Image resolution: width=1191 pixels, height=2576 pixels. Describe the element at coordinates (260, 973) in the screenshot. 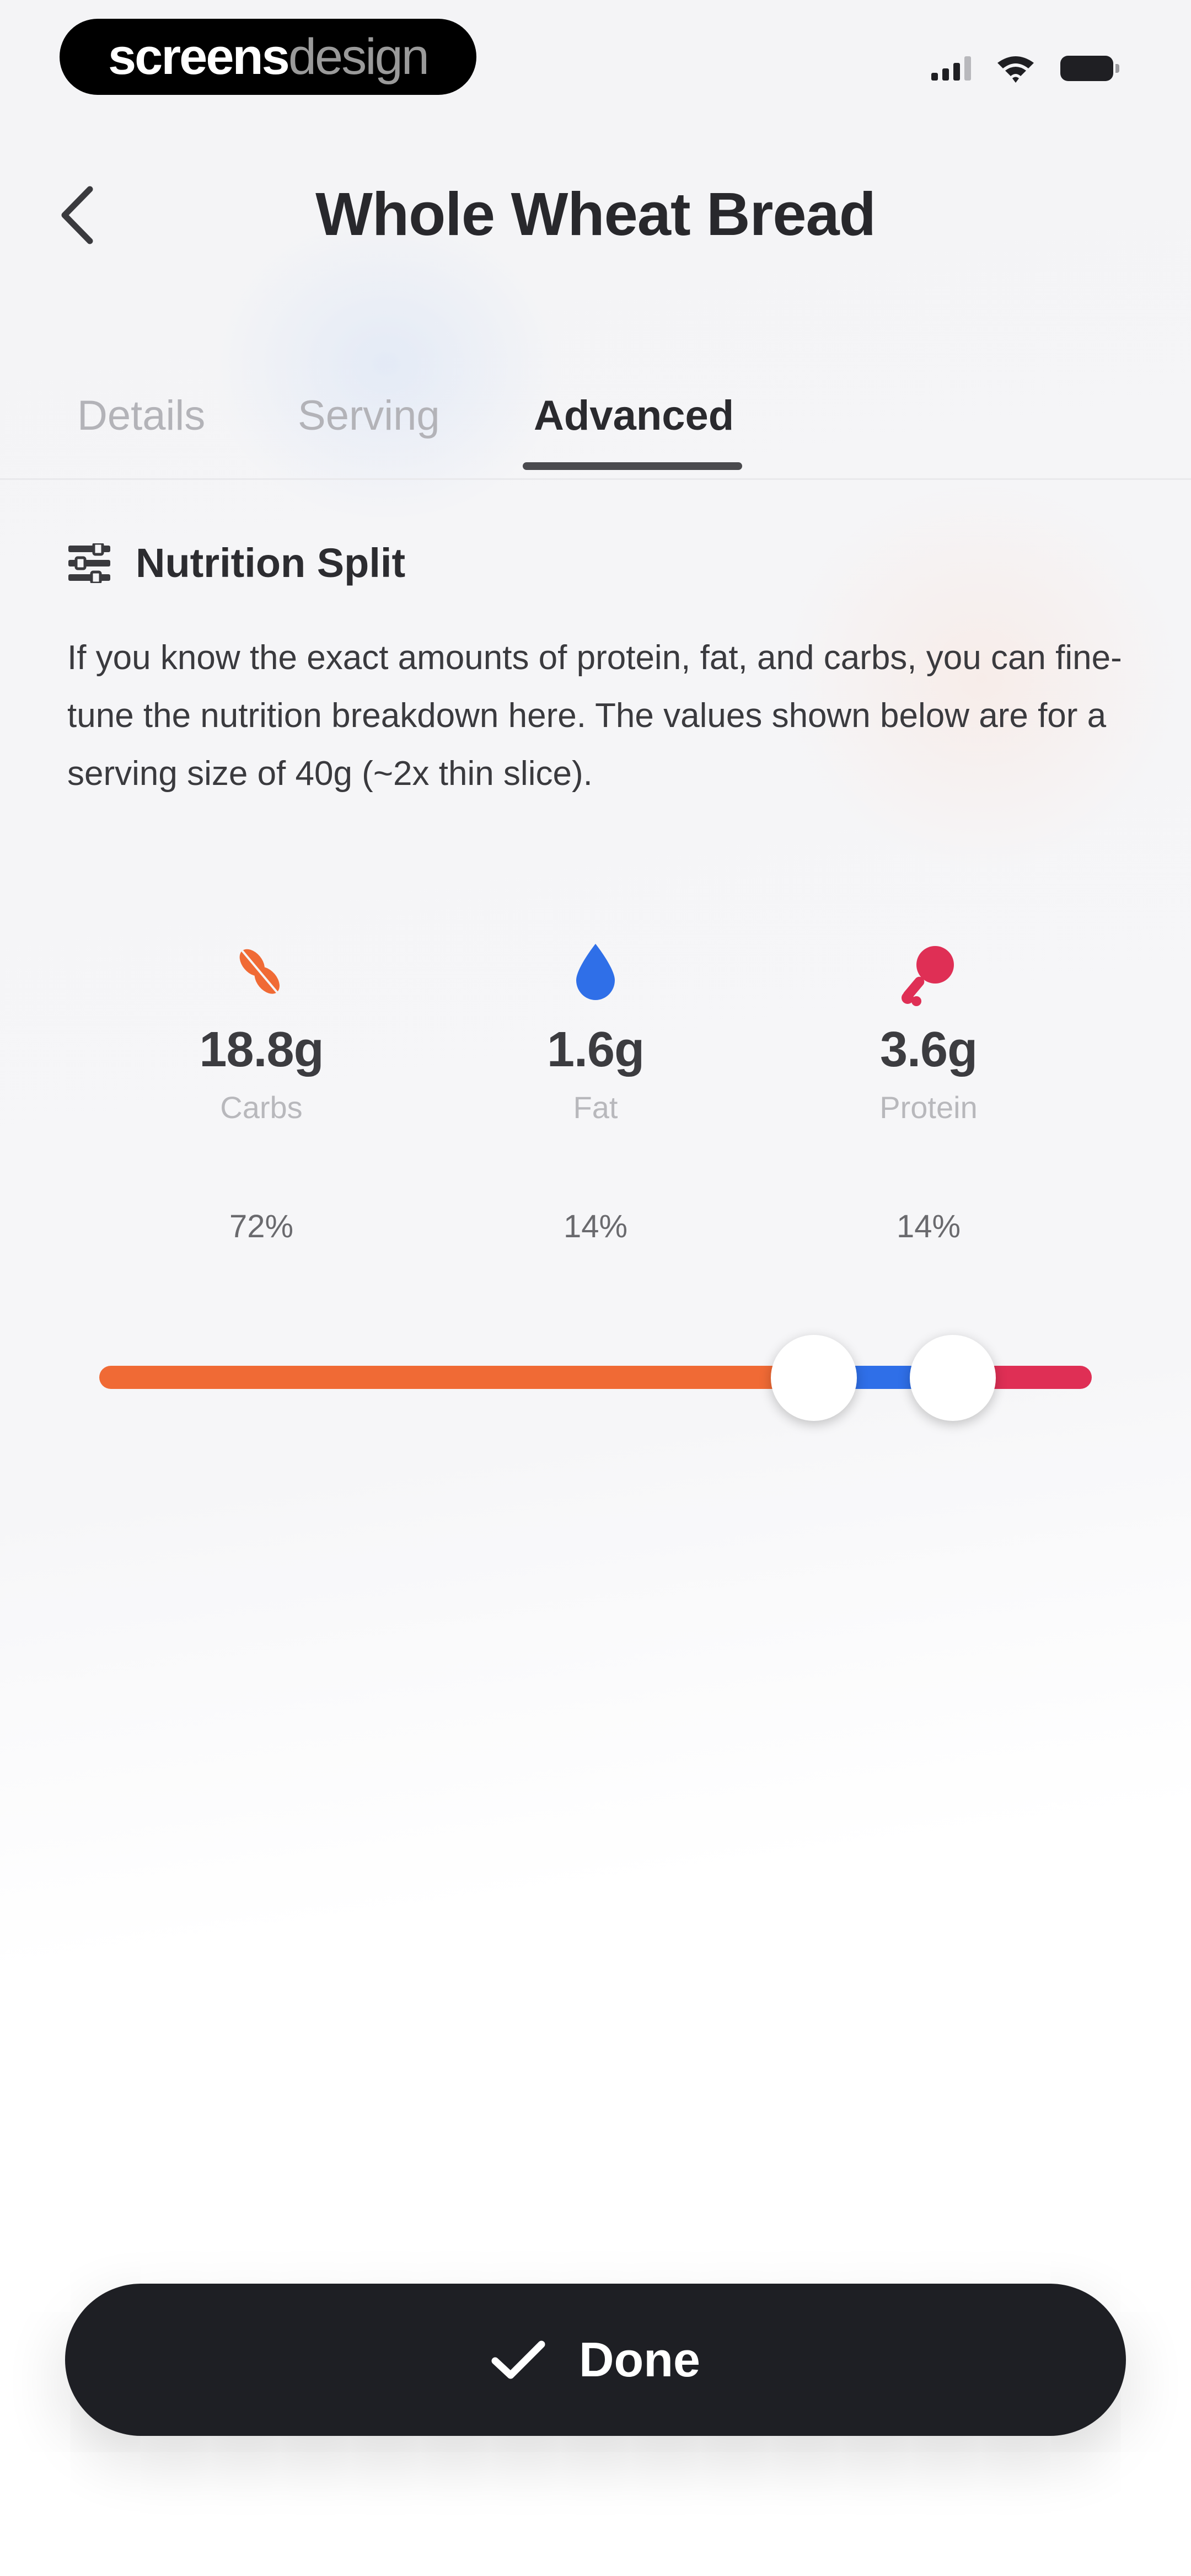

I see `wheat-icon` at that location.